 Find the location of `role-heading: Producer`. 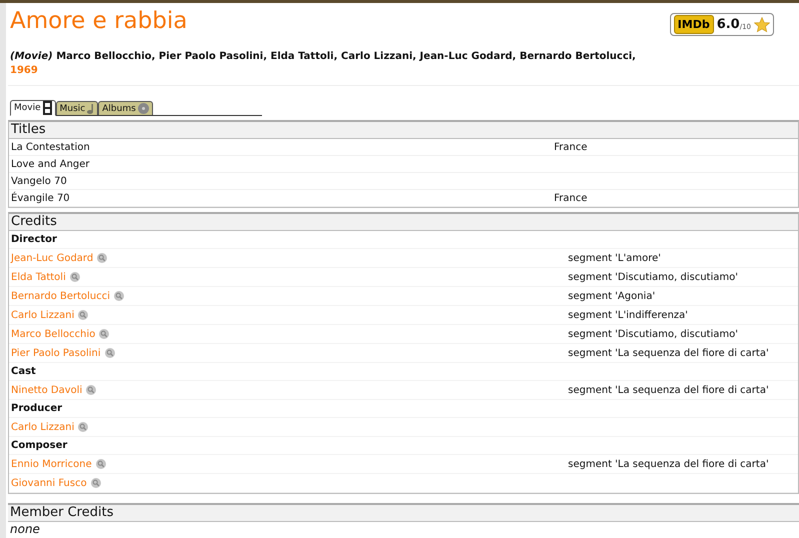

role-heading: Producer is located at coordinates (37, 408).